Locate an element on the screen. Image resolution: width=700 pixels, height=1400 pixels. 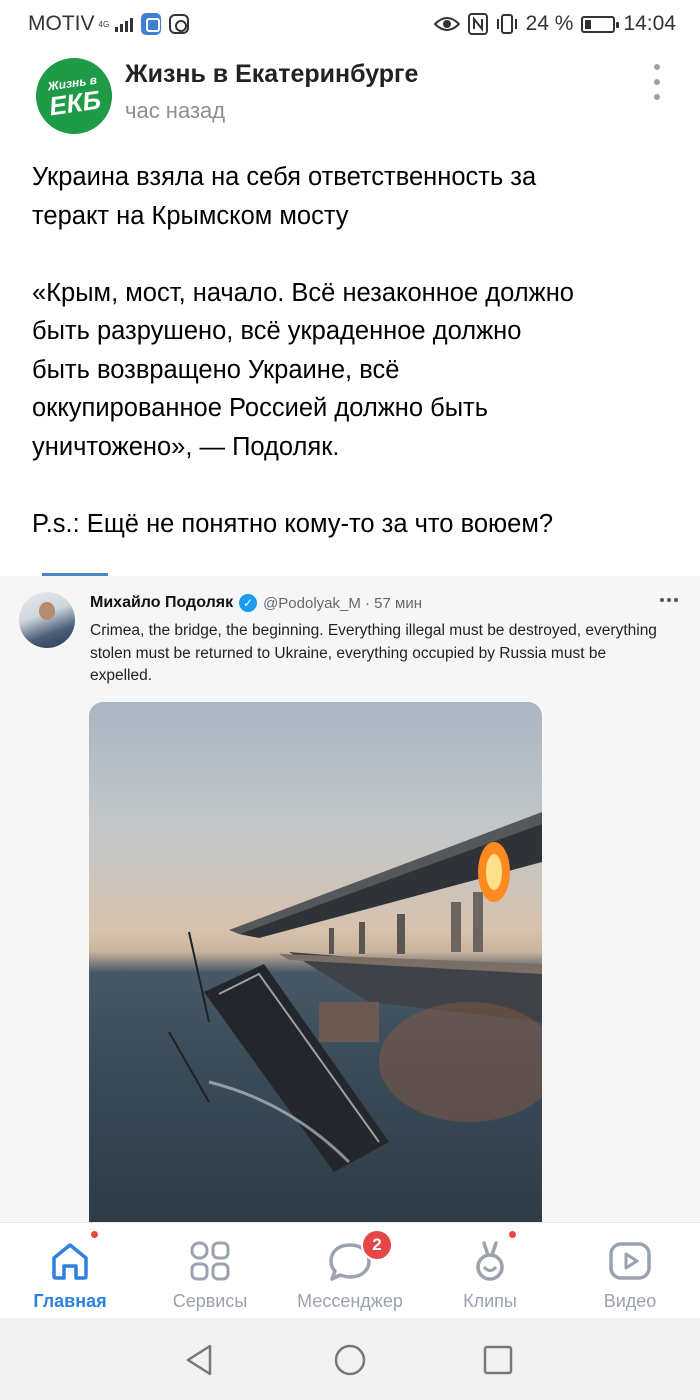
tab-label: Главная is located at coordinates (70, 1301).